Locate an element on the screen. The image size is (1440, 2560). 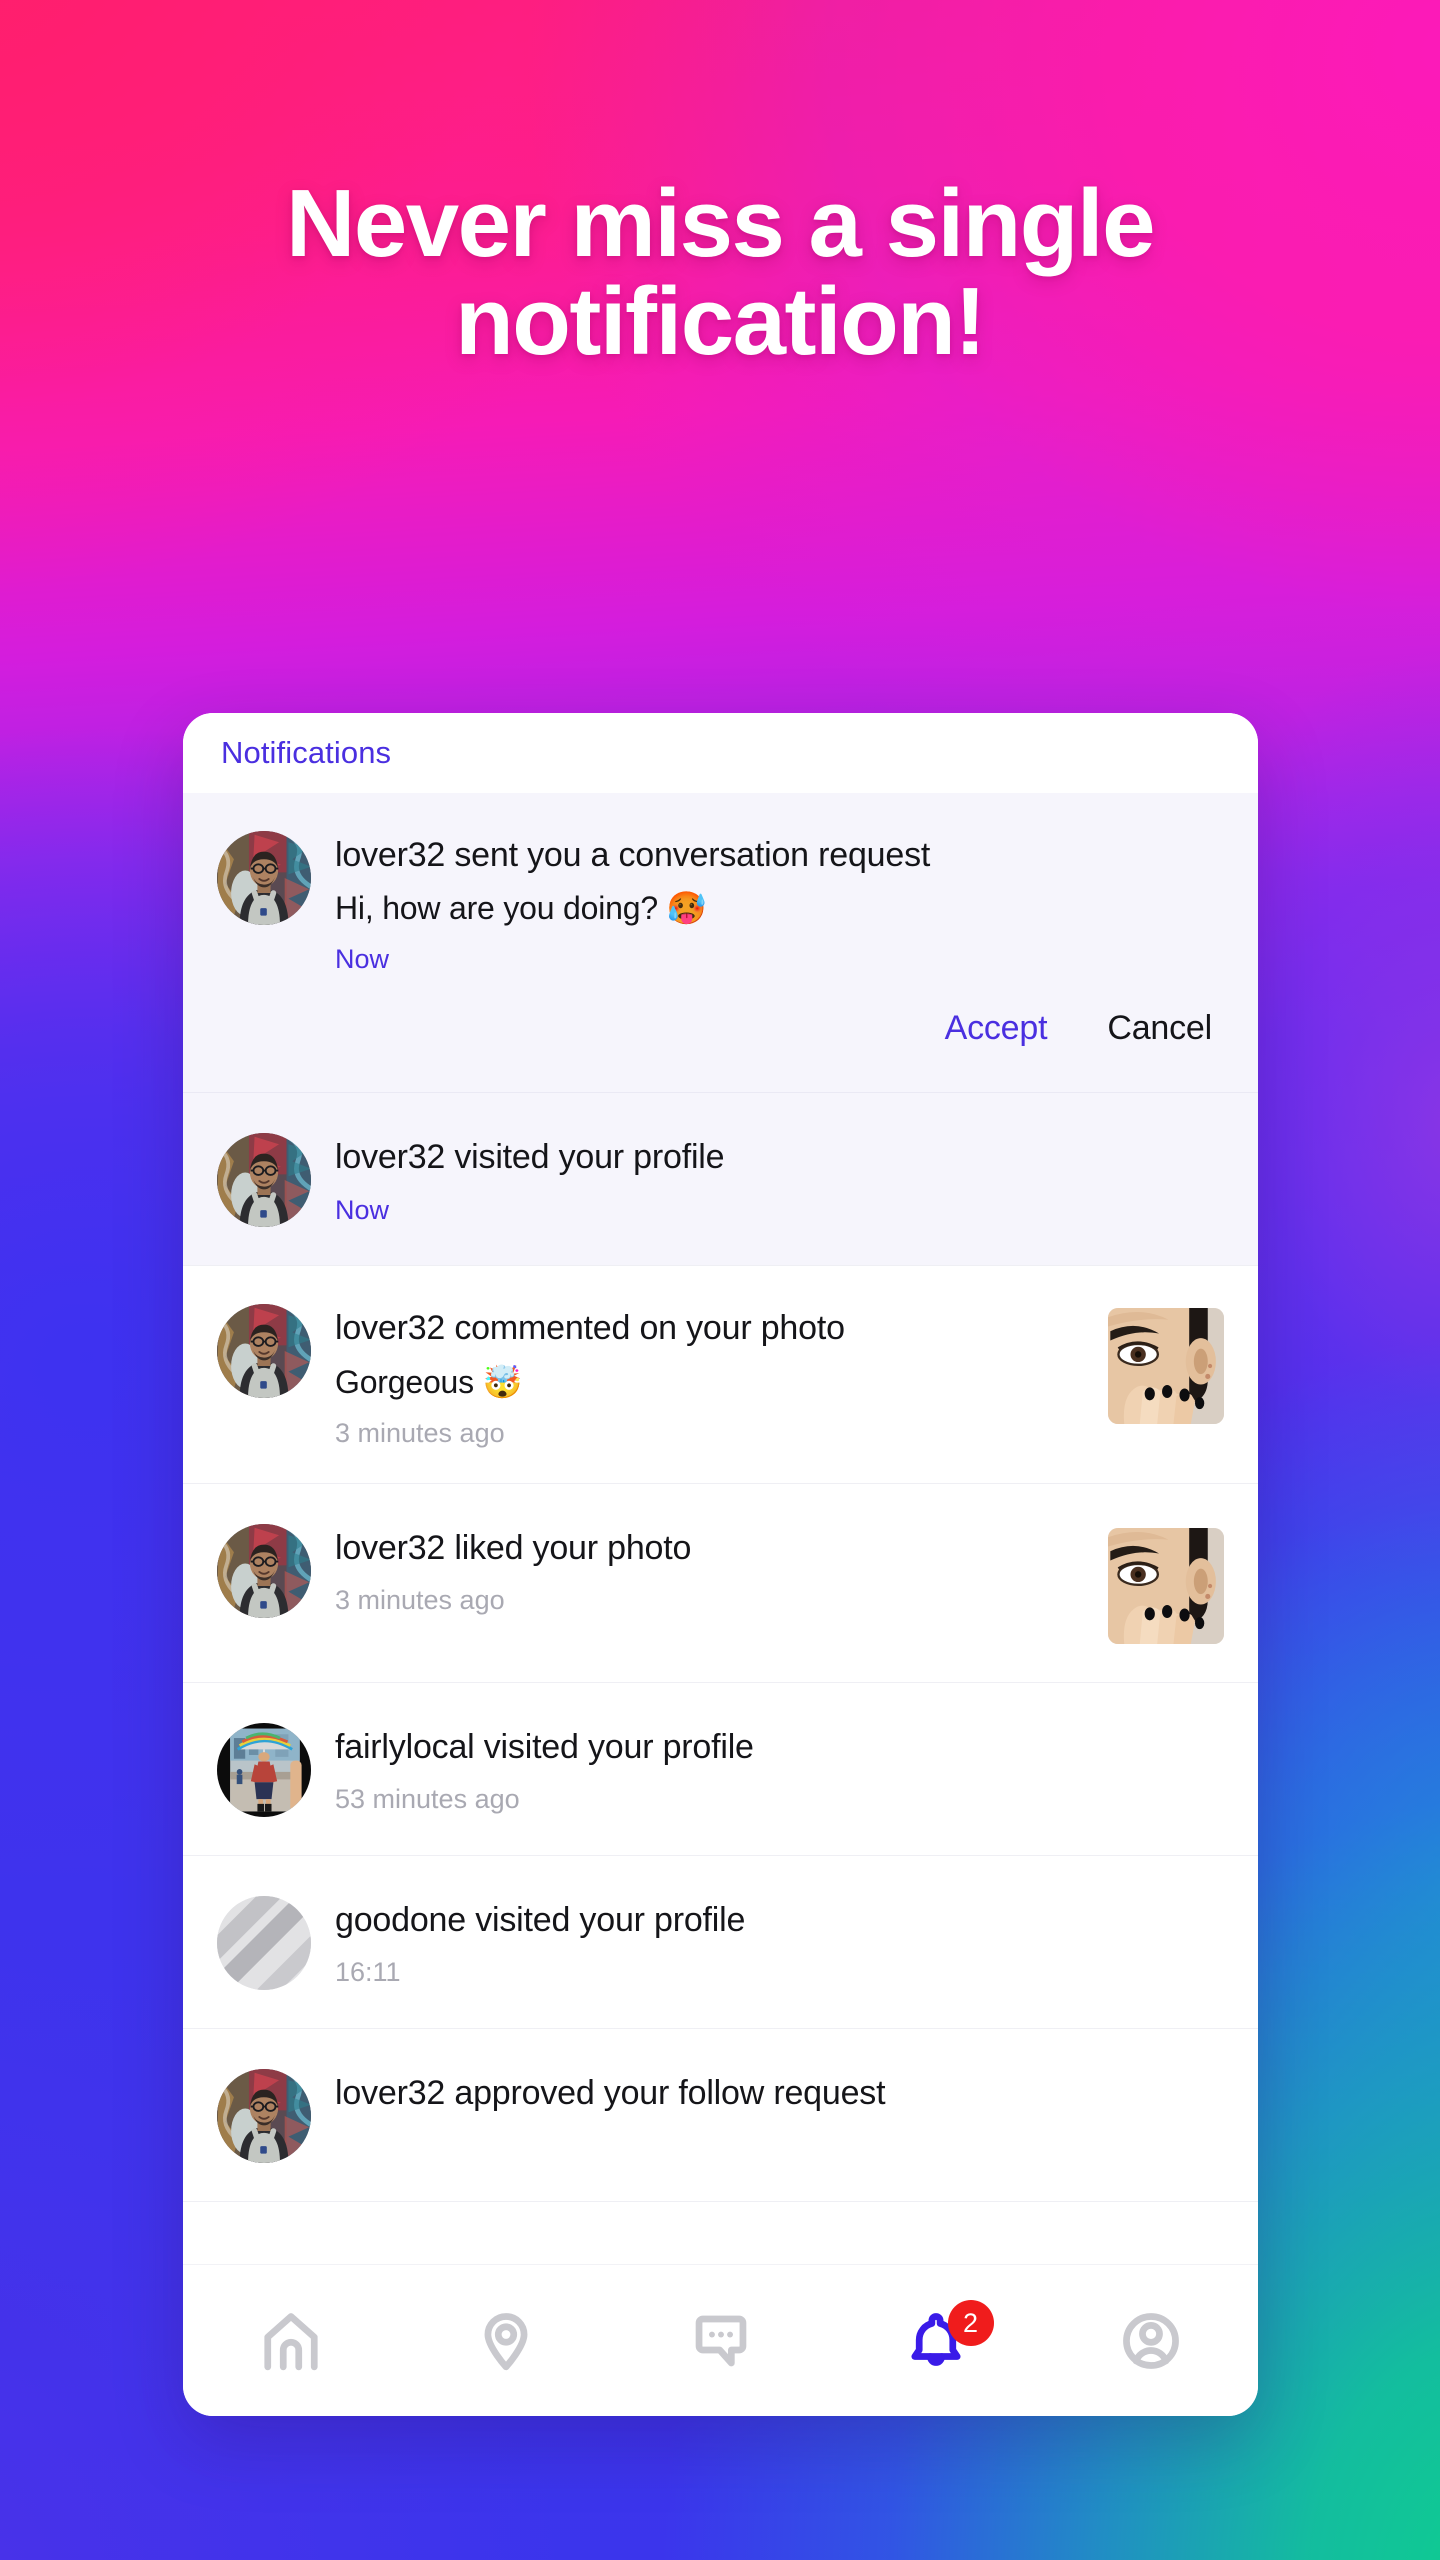
notification-body: goodone visited your profile 16:11 is located at coordinates (779, 1941).